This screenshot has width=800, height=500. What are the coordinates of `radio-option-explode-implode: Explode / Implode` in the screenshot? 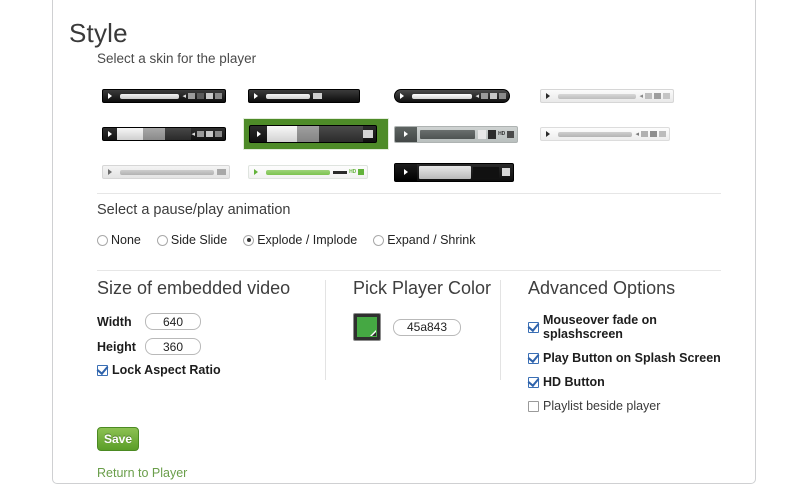 It's located at (300, 240).